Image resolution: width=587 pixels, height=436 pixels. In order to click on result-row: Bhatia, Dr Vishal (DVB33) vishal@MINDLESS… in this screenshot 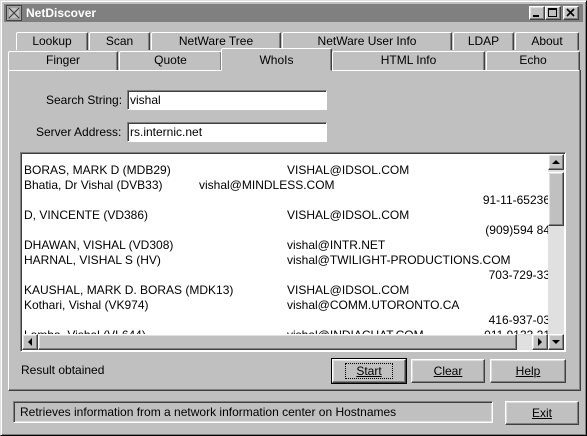, I will do `click(286, 185)`.